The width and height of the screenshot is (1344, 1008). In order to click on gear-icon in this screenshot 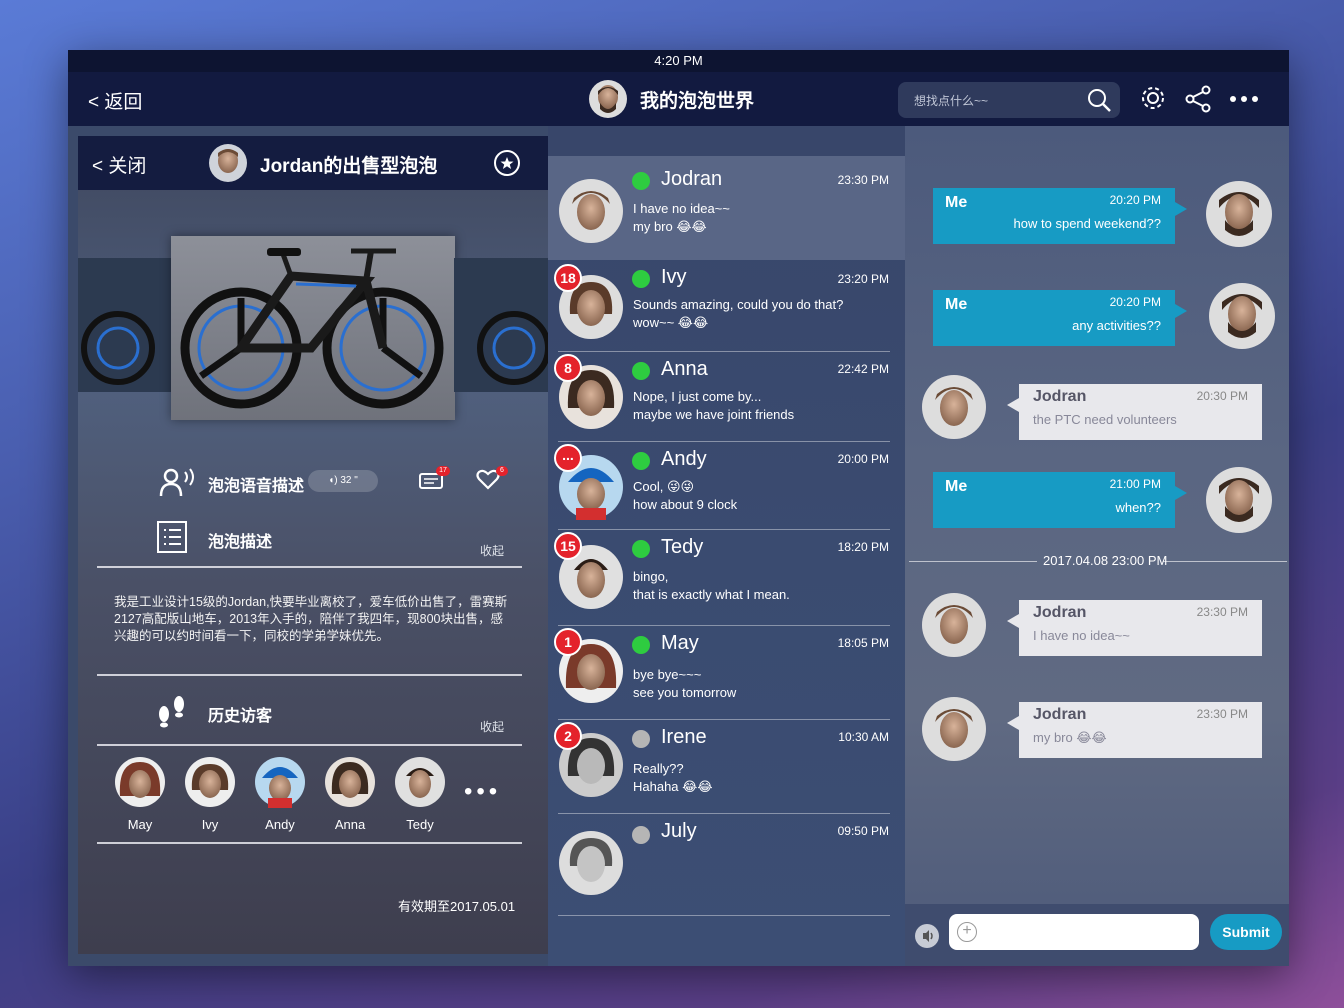, I will do `click(1153, 98)`.